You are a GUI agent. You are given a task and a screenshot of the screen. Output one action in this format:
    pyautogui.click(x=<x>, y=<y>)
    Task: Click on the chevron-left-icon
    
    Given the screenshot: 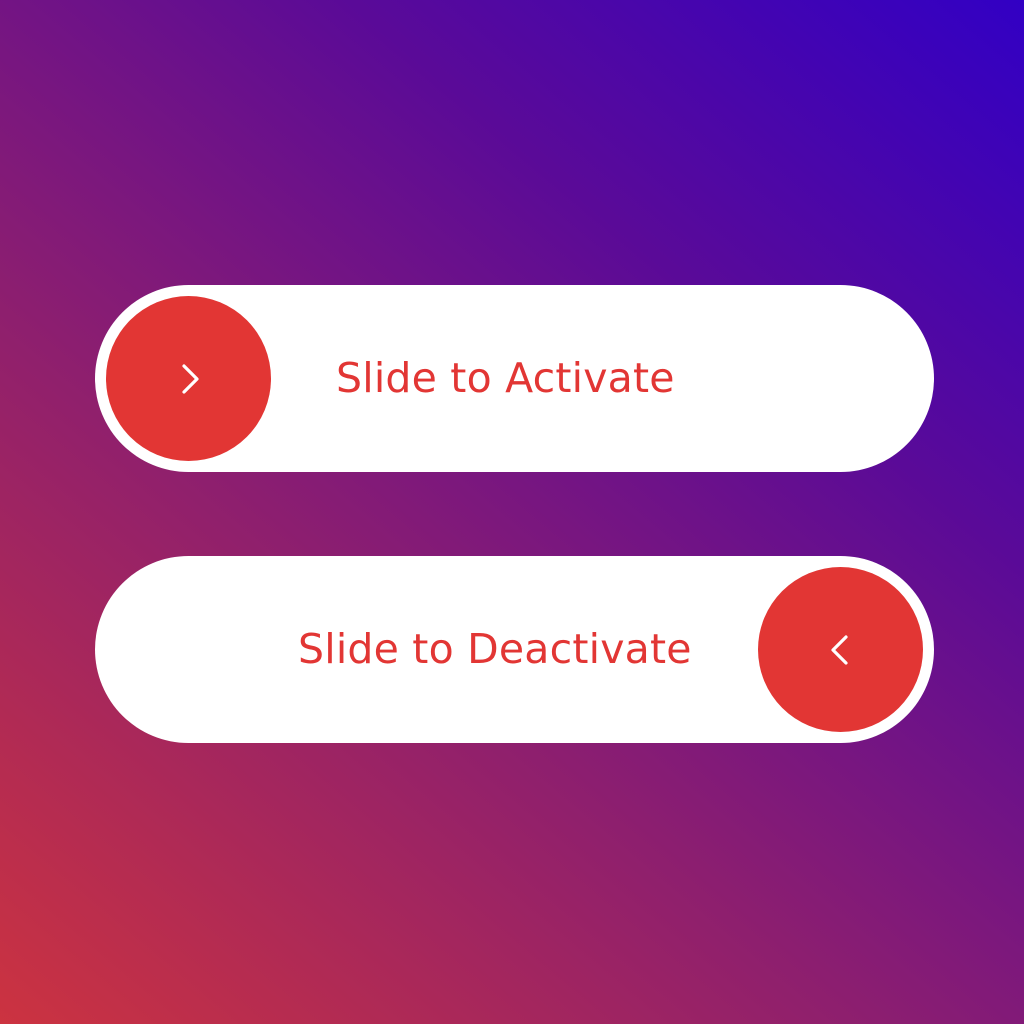 What is the action you would take?
    pyautogui.click(x=839, y=649)
    